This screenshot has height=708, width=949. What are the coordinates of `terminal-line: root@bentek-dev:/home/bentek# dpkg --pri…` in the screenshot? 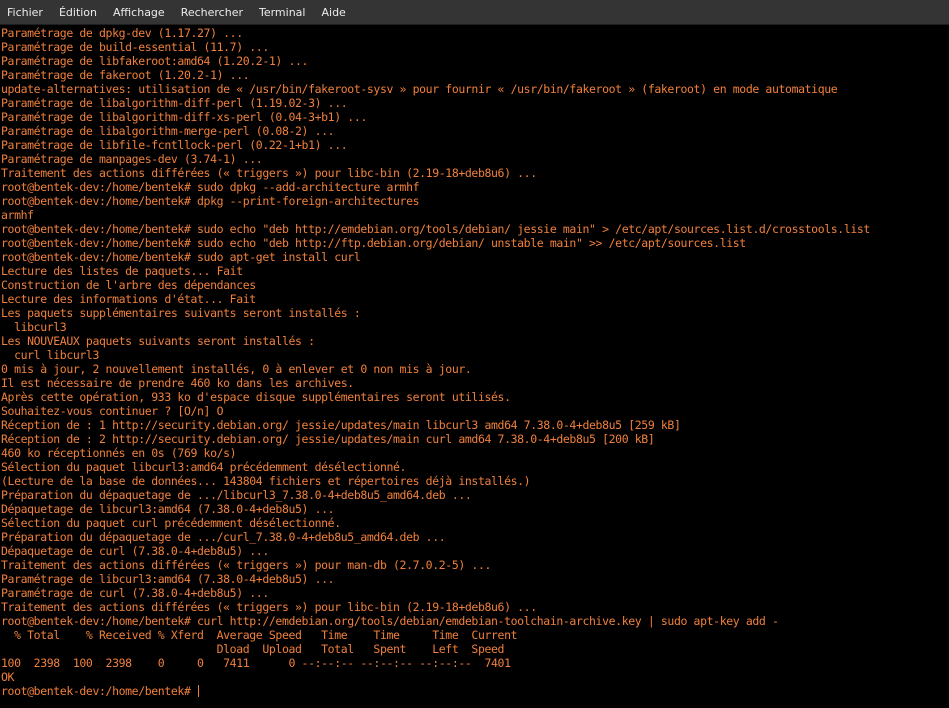 It's located at (210, 201).